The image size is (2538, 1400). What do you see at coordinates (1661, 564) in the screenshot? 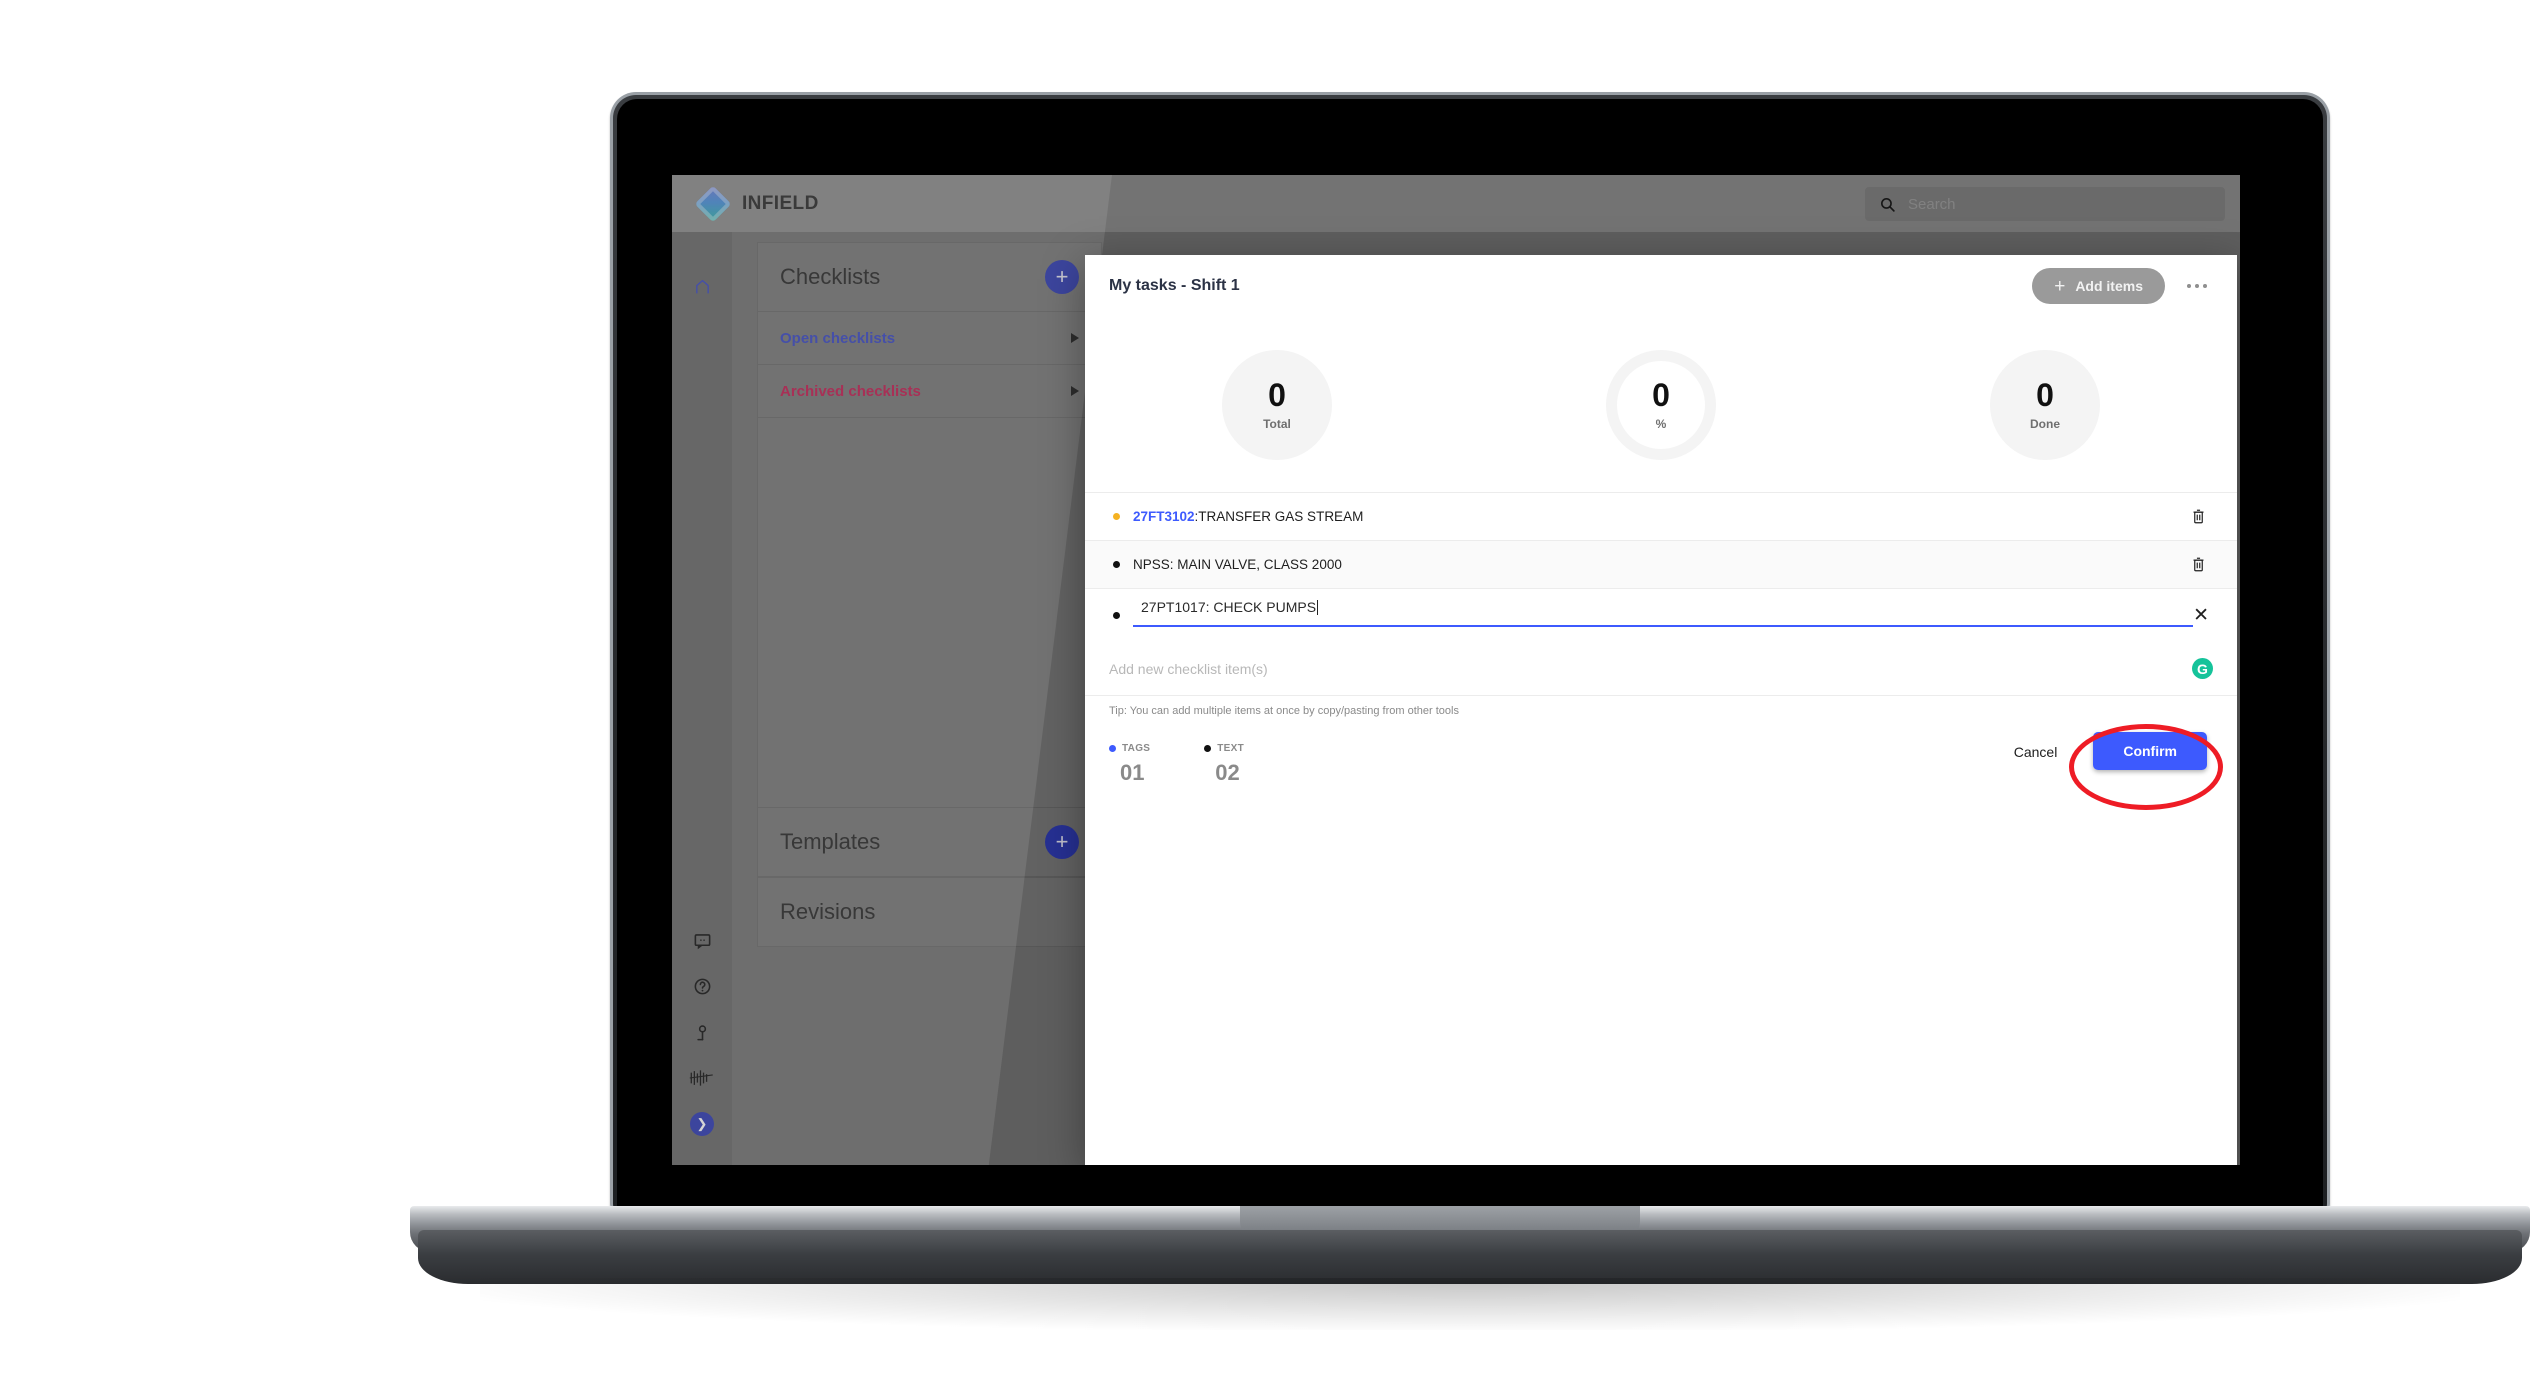
I see `checklist-item-row: NPSS: MAIN VALVE, CLASS 2000` at bounding box center [1661, 564].